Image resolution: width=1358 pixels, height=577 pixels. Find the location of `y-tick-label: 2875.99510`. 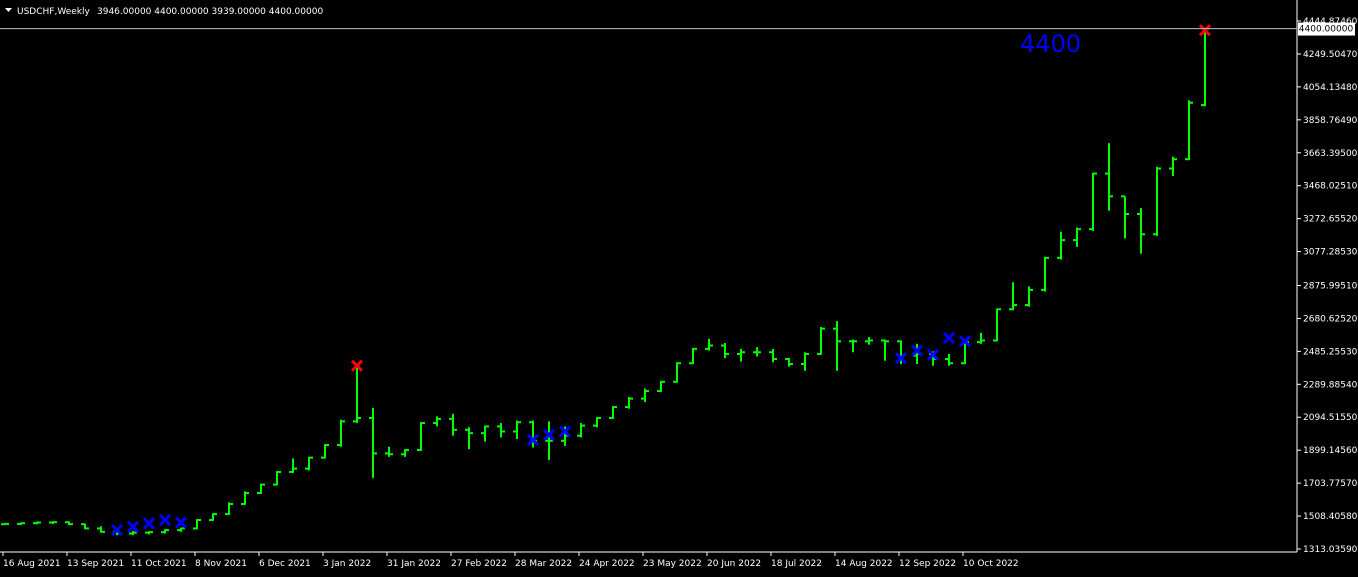

y-tick-label: 2875.99510 is located at coordinates (1330, 286).